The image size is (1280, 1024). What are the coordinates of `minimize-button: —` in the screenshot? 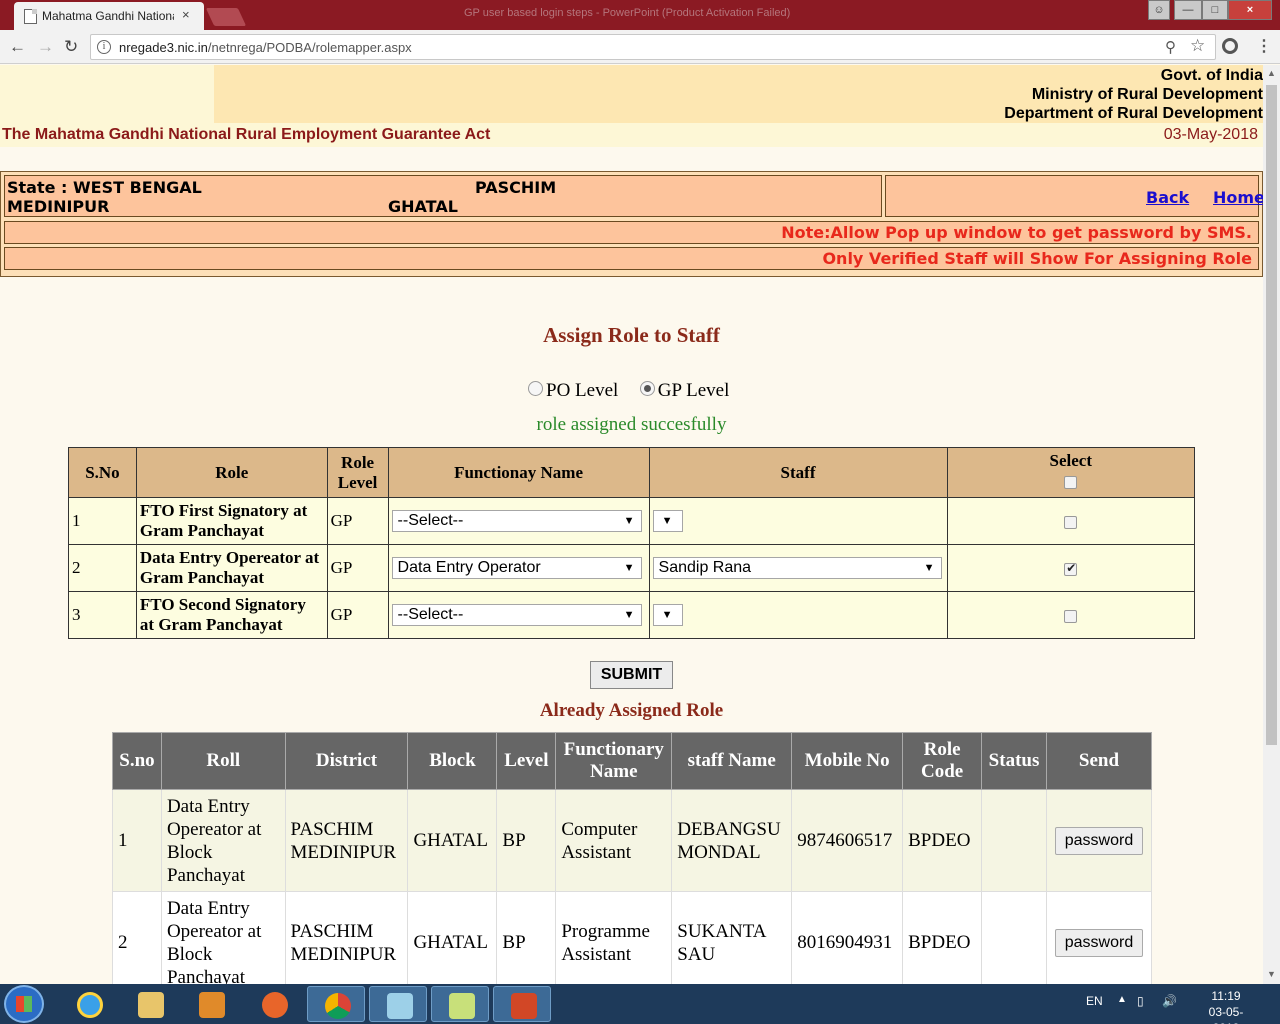 It's located at (1188, 10).